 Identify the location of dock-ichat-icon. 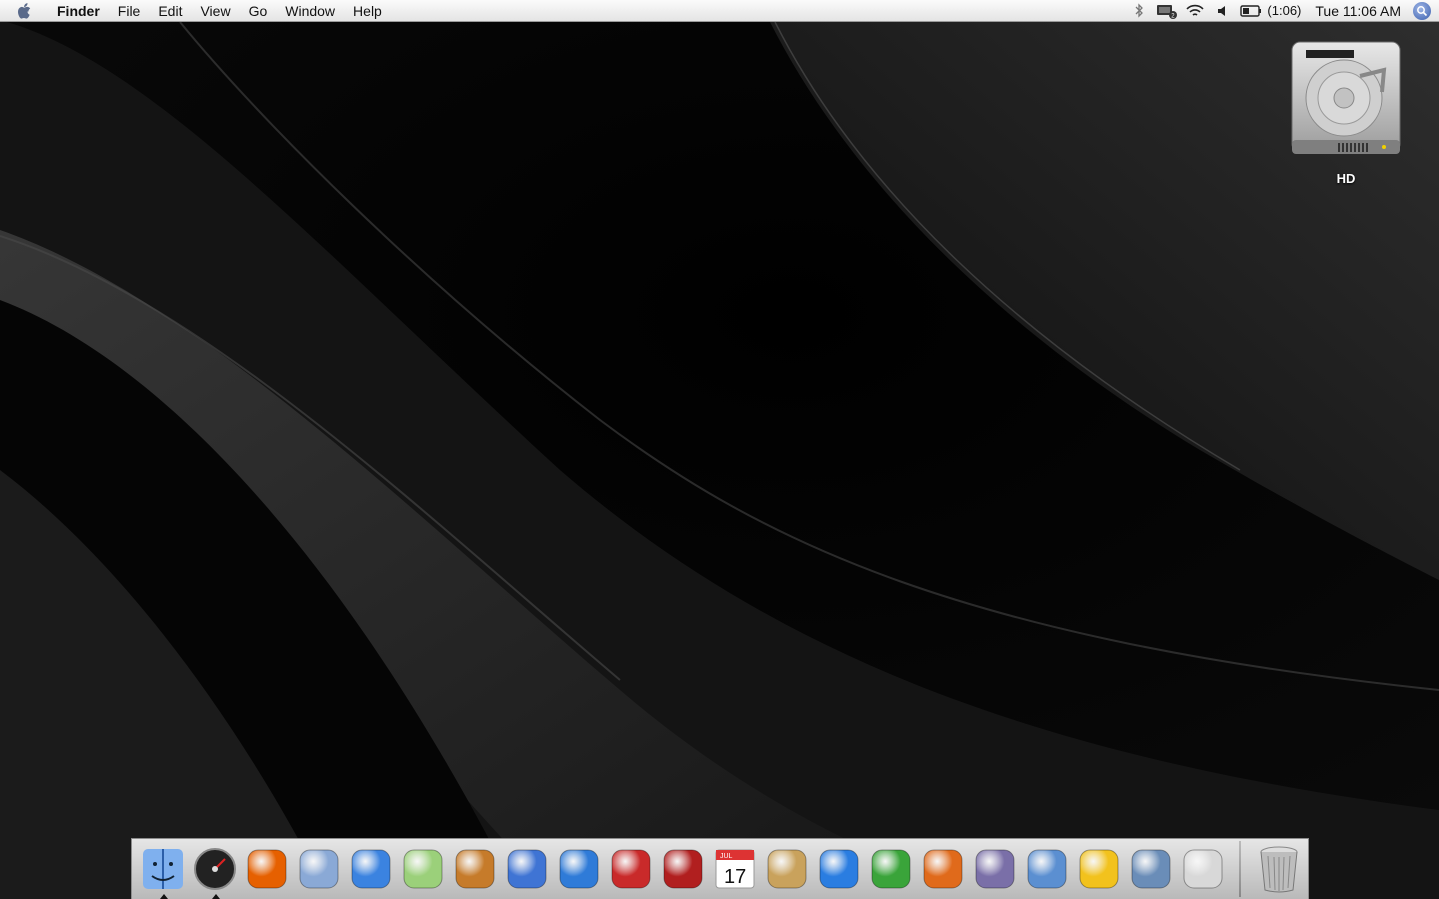
(371, 869).